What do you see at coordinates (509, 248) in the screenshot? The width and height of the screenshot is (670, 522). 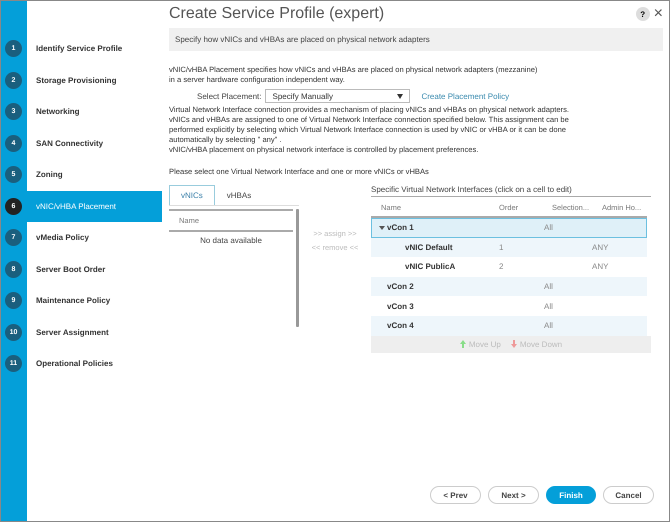 I see `interface-row: vNIC Default 1 ANY` at bounding box center [509, 248].